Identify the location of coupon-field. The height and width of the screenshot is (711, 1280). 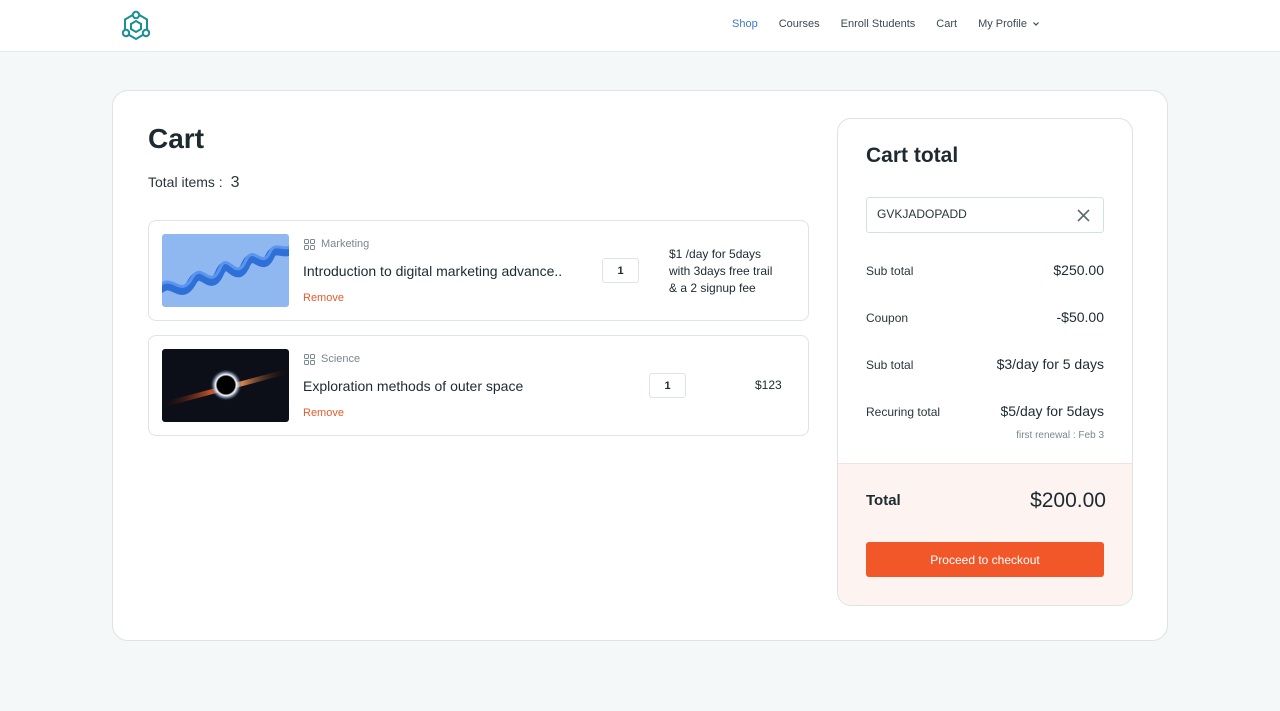
(985, 215).